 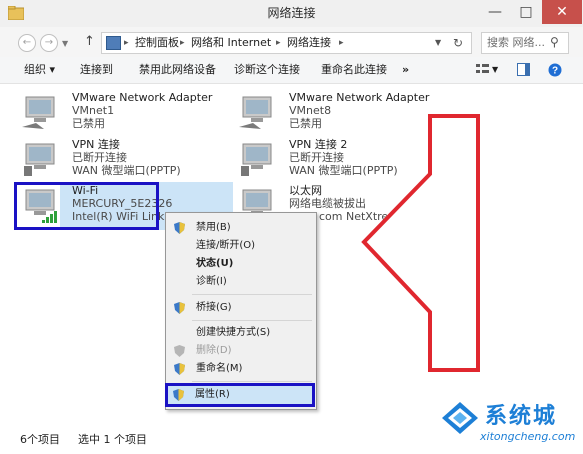 I want to click on menu-item-rename: 重命名(M), so click(x=241, y=369).